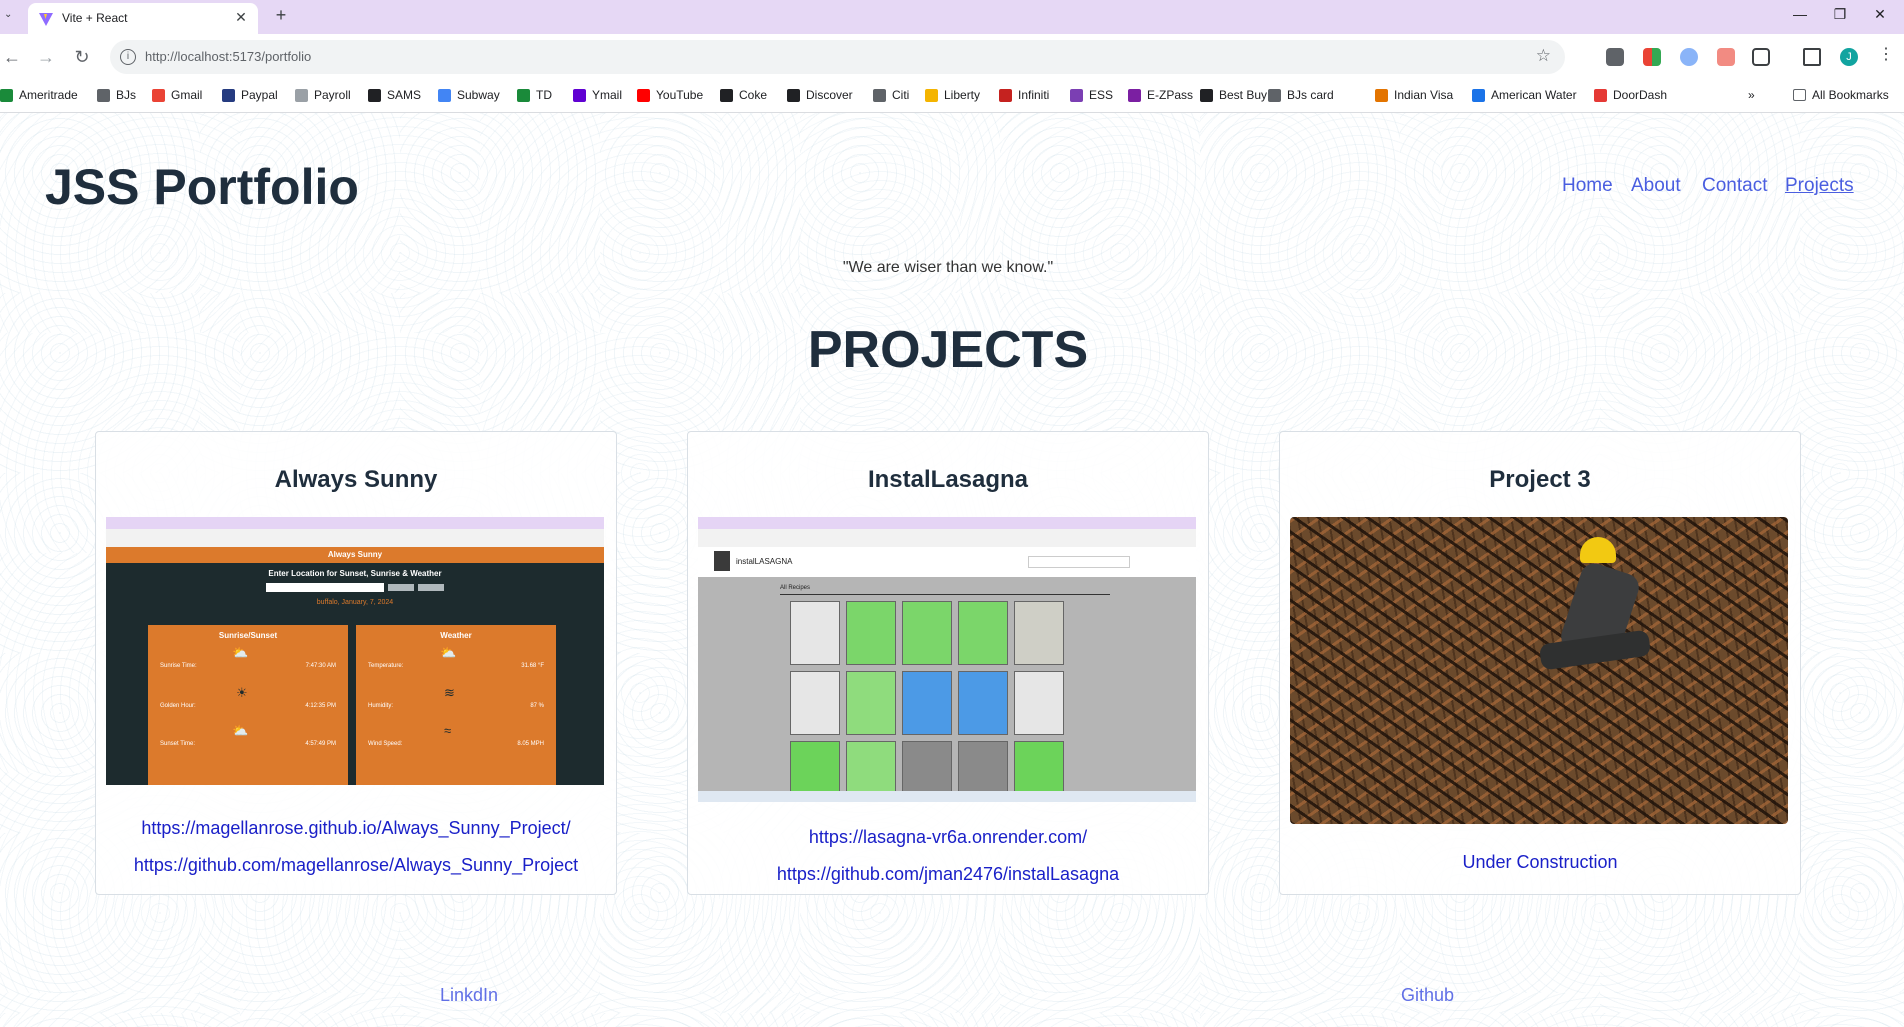 This screenshot has width=1904, height=1027. I want to click on bookmark-ymail: Ymail, so click(597, 95).